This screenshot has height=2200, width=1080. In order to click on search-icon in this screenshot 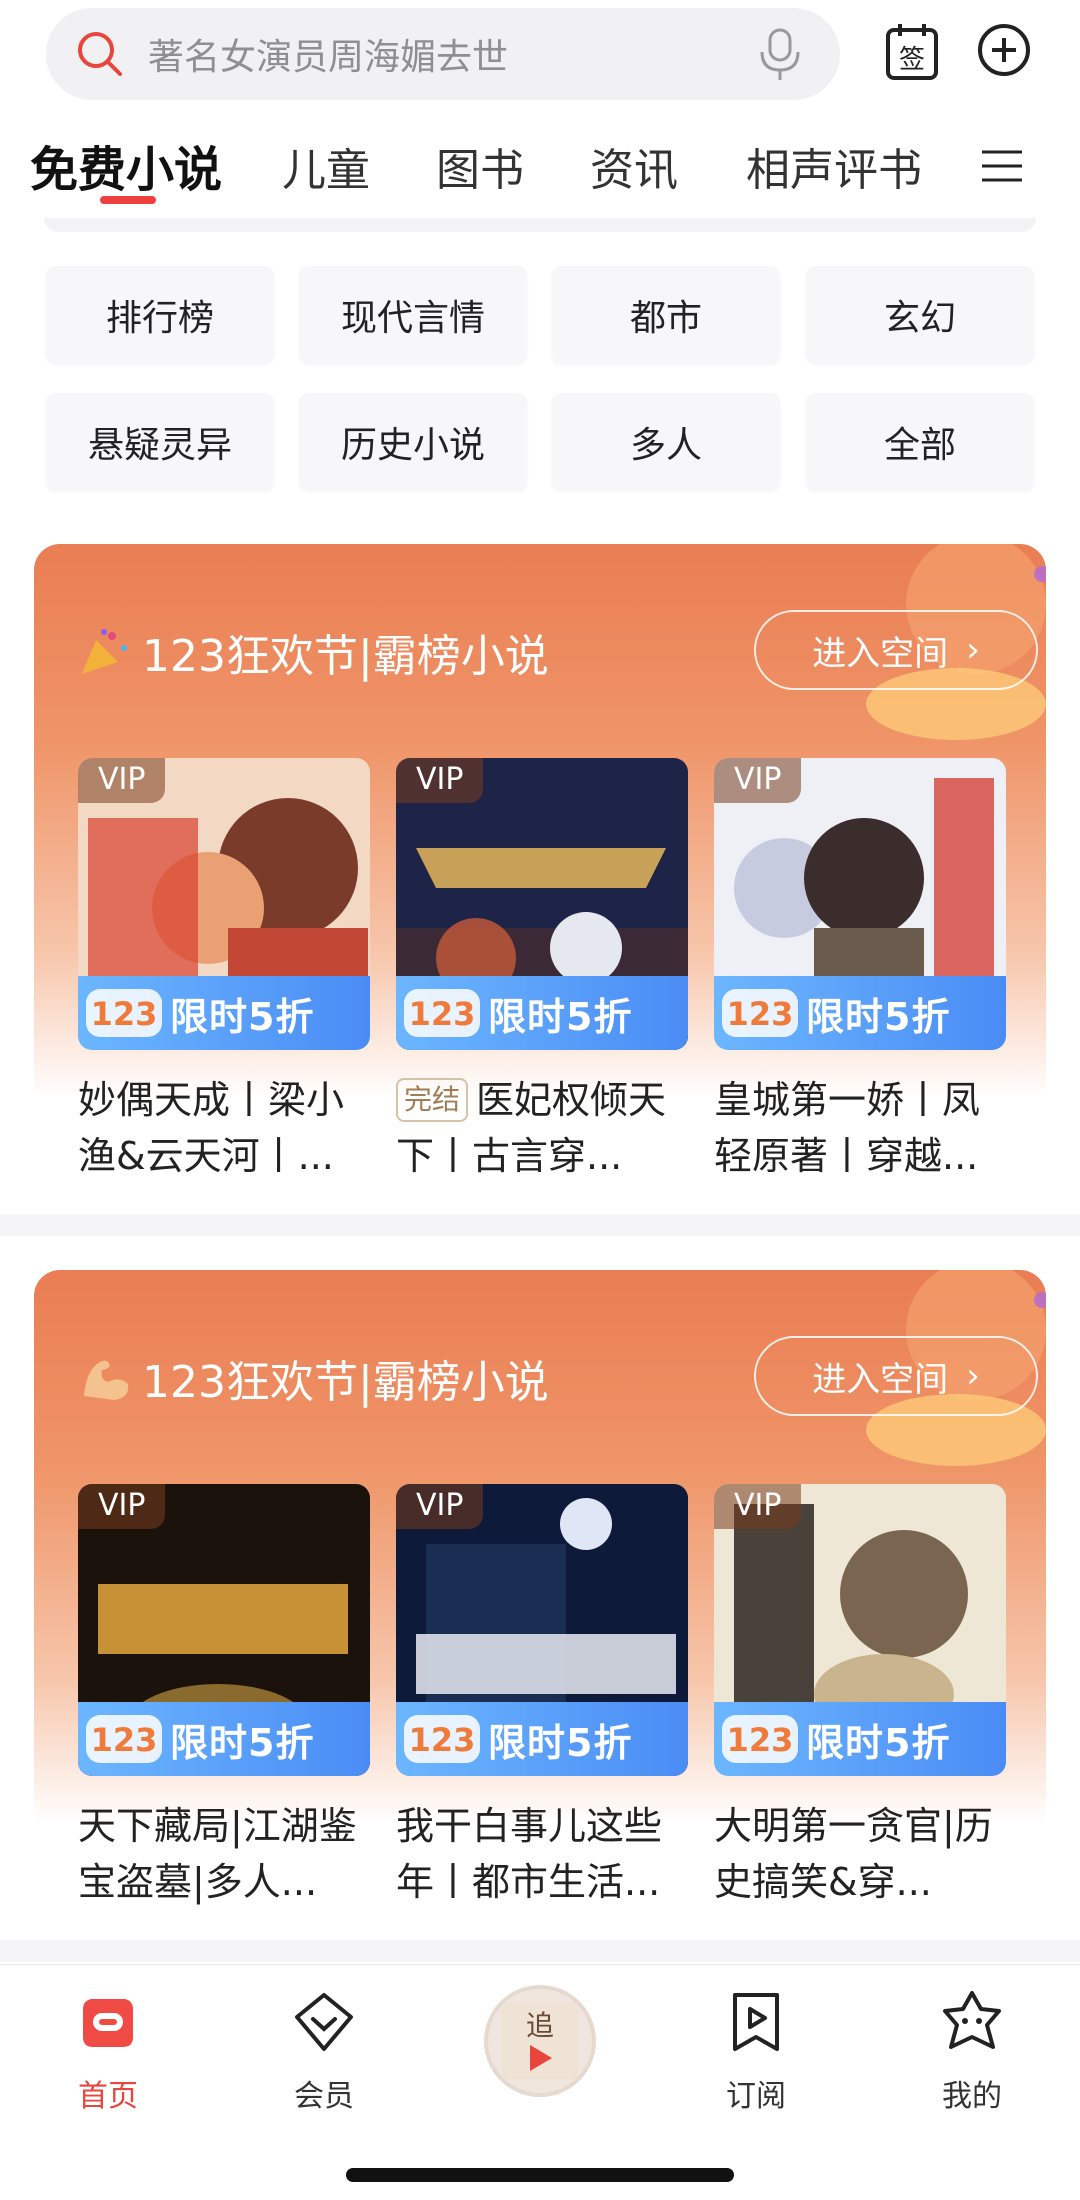, I will do `click(100, 54)`.